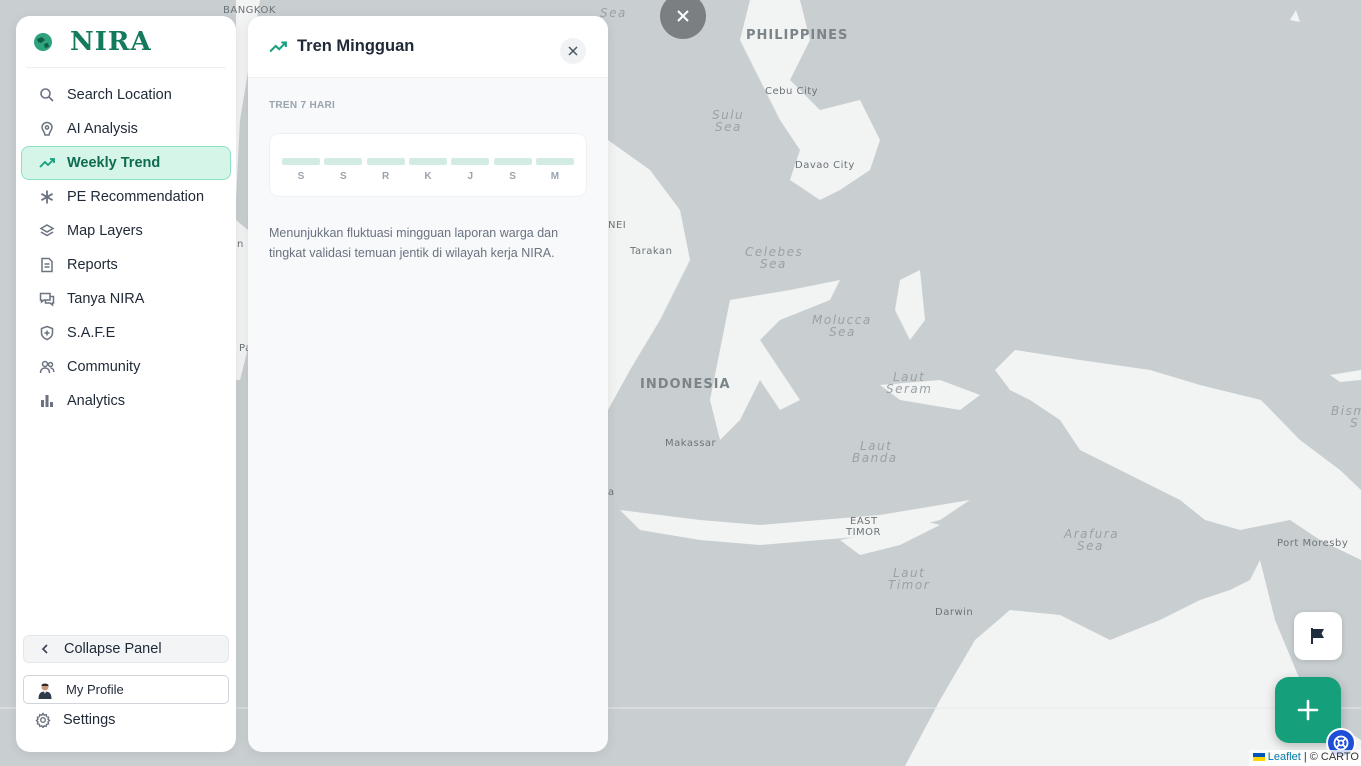  I want to click on my-profile-button: My Profile, so click(126, 689).